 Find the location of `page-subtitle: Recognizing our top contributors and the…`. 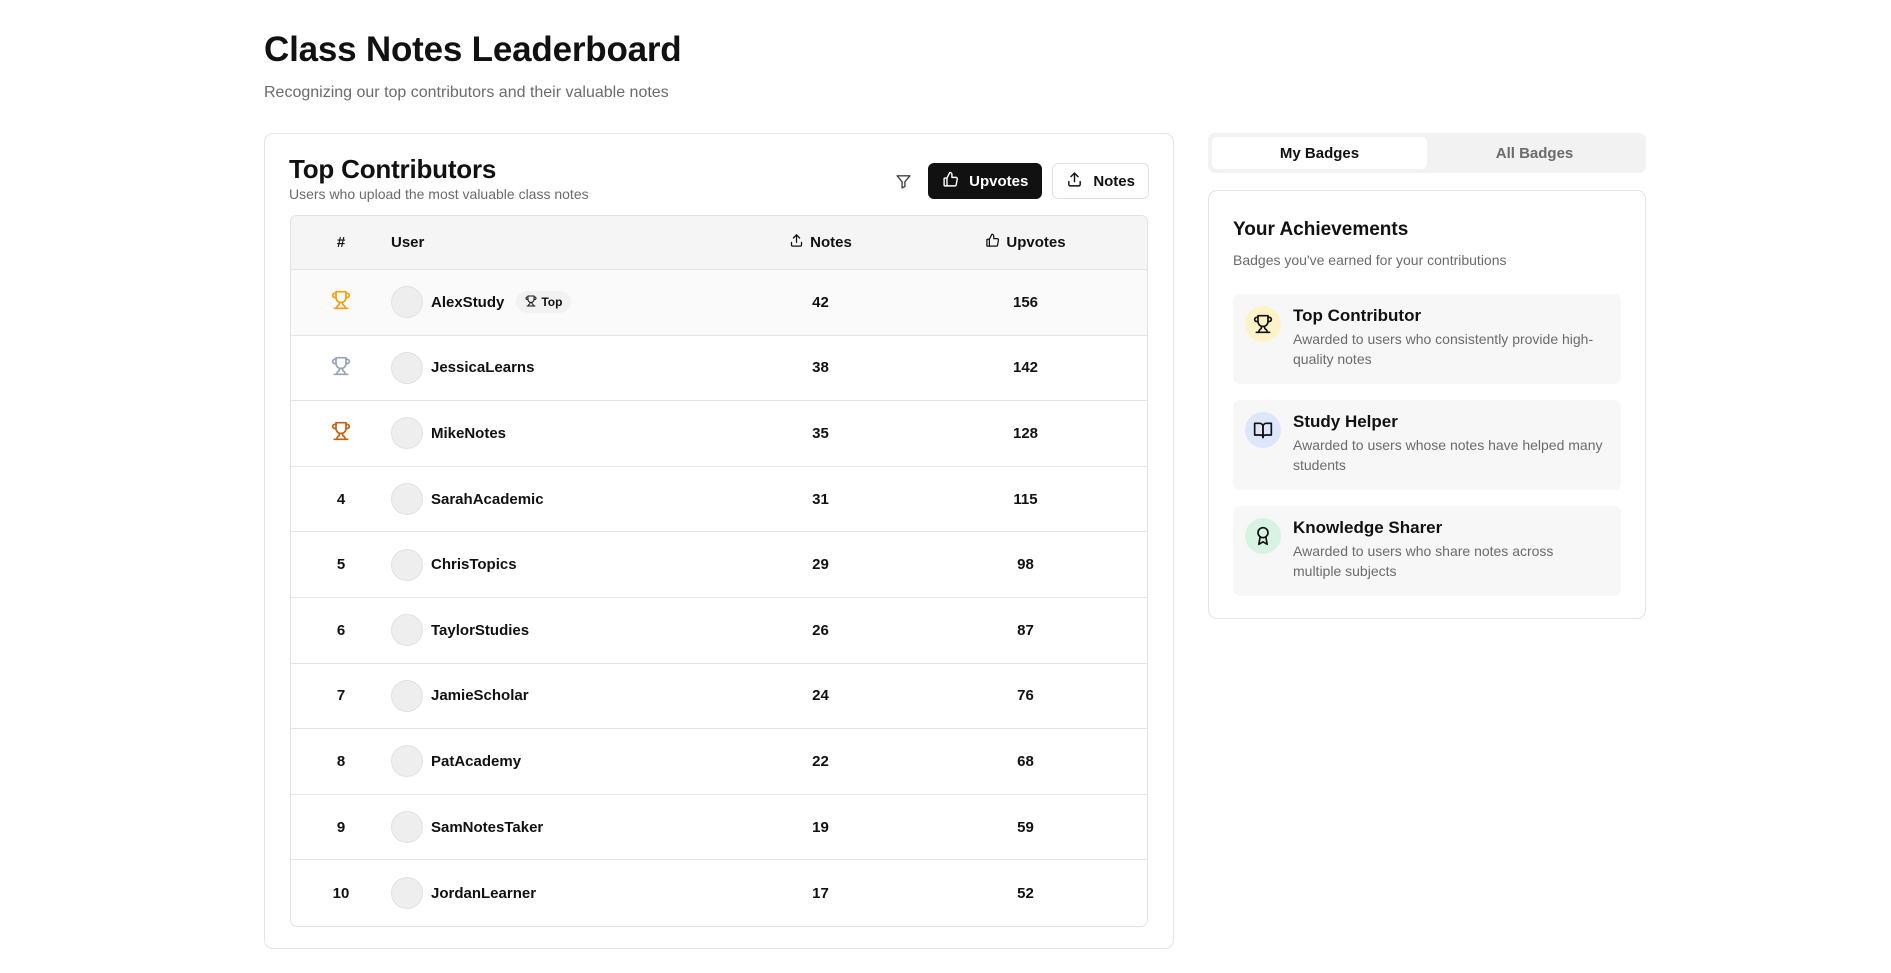

page-subtitle: Recognizing our top contributors and the… is located at coordinates (466, 92).